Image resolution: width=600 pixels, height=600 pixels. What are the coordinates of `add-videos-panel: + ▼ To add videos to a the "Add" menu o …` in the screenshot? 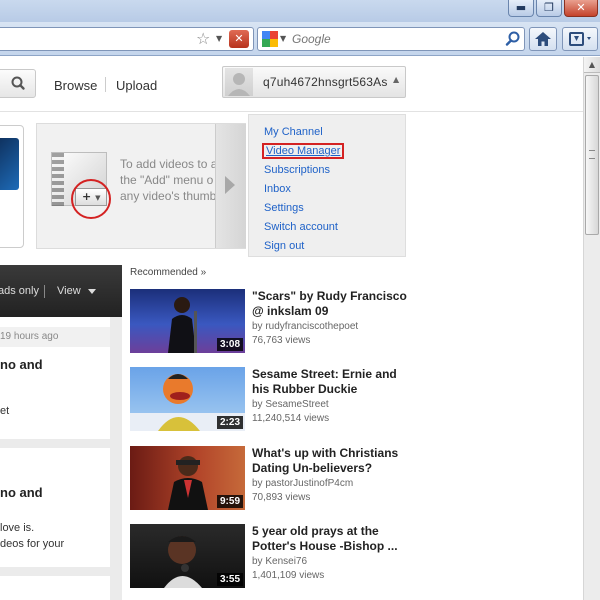 It's located at (141, 186).